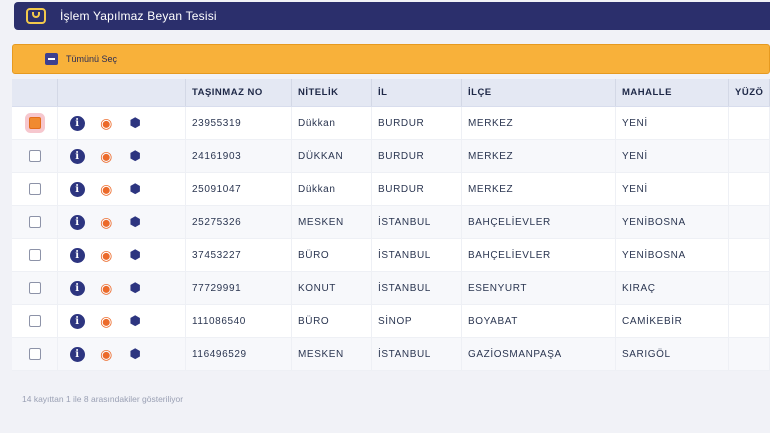  Describe the element at coordinates (239, 288) in the screenshot. I see `cell-tasinmaz-no: 77729991` at that location.